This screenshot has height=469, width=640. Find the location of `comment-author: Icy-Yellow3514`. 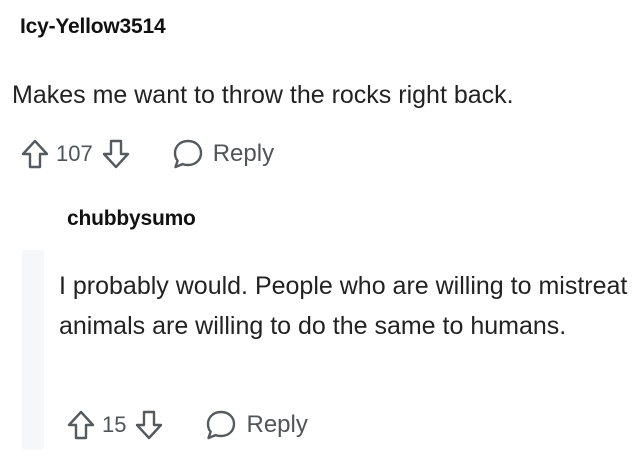

comment-author: Icy-Yellow3514 is located at coordinates (93, 27).